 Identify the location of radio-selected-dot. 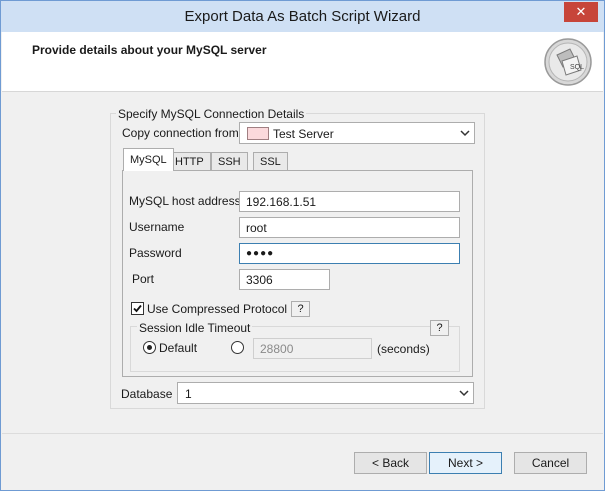
(149, 347).